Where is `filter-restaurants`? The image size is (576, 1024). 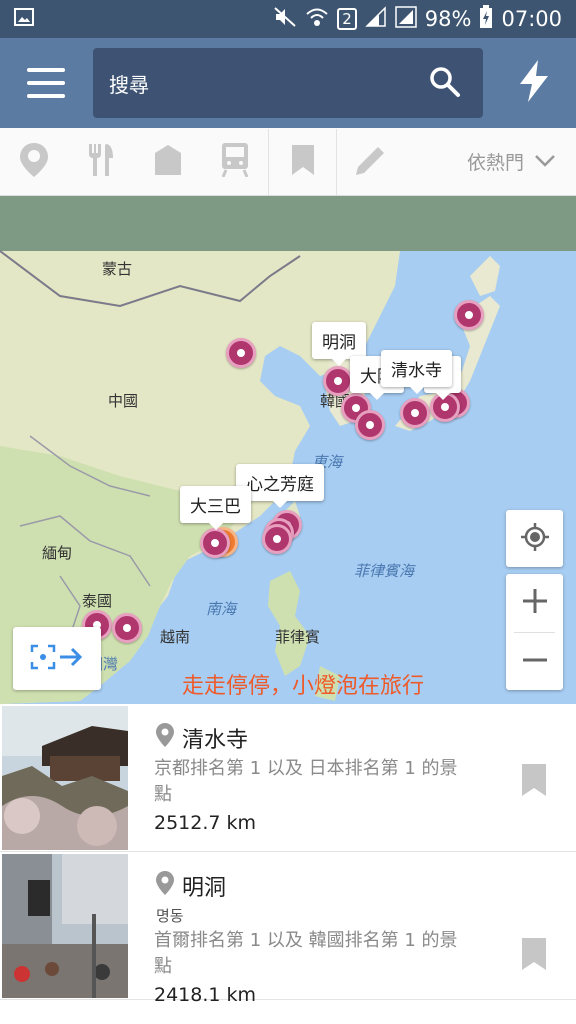 filter-restaurants is located at coordinates (100, 162).